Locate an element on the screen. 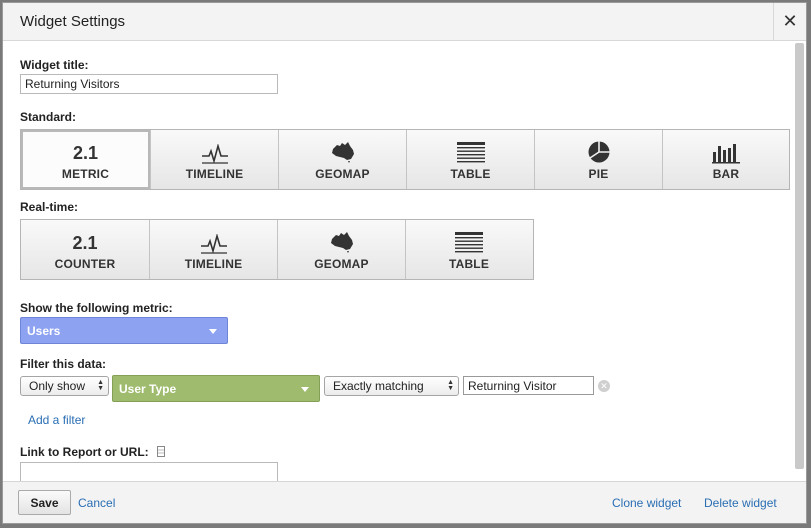 The width and height of the screenshot is (811, 528). filter-match-select: Exactly matching ▲ ▼ is located at coordinates (391, 386).